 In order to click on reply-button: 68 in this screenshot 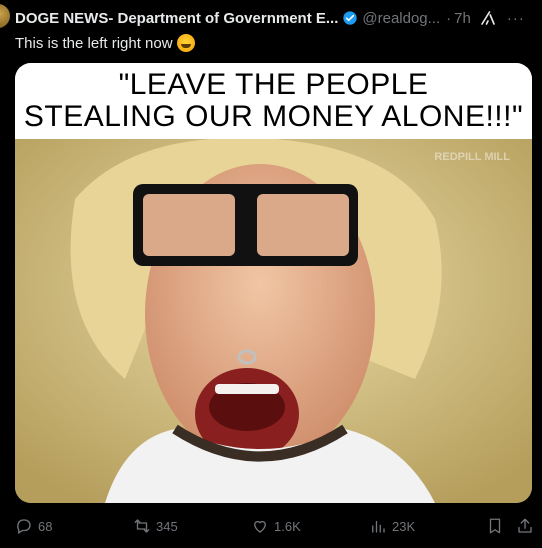, I will do `click(74, 526)`.